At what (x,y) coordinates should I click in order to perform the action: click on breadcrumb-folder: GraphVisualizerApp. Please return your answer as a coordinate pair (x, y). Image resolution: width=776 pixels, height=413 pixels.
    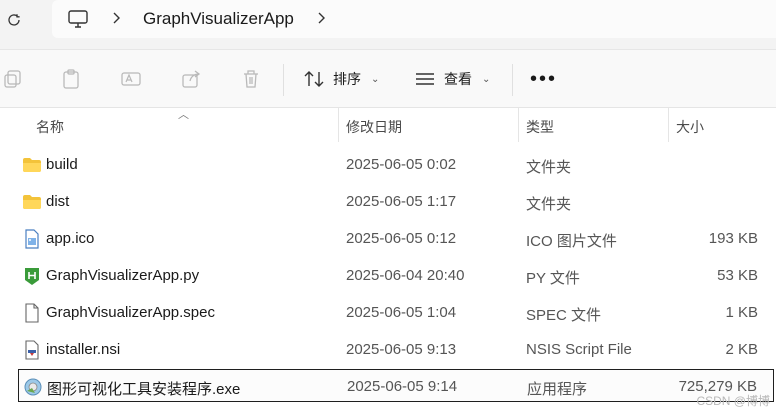
    Looking at the image, I should click on (218, 19).